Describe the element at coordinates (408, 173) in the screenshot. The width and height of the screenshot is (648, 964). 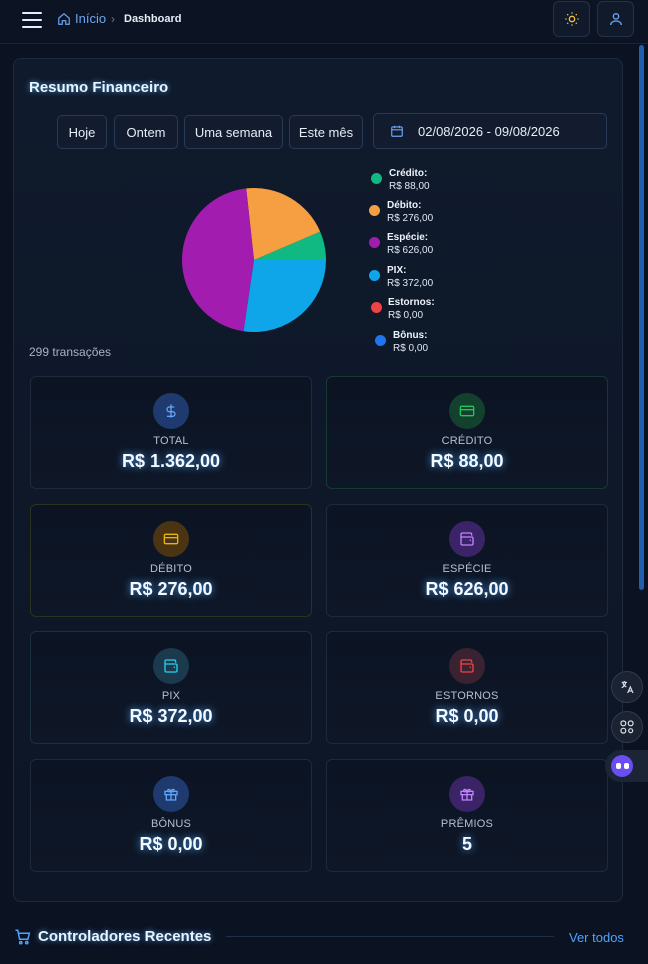
I see `legend-label: Crédito:` at that location.